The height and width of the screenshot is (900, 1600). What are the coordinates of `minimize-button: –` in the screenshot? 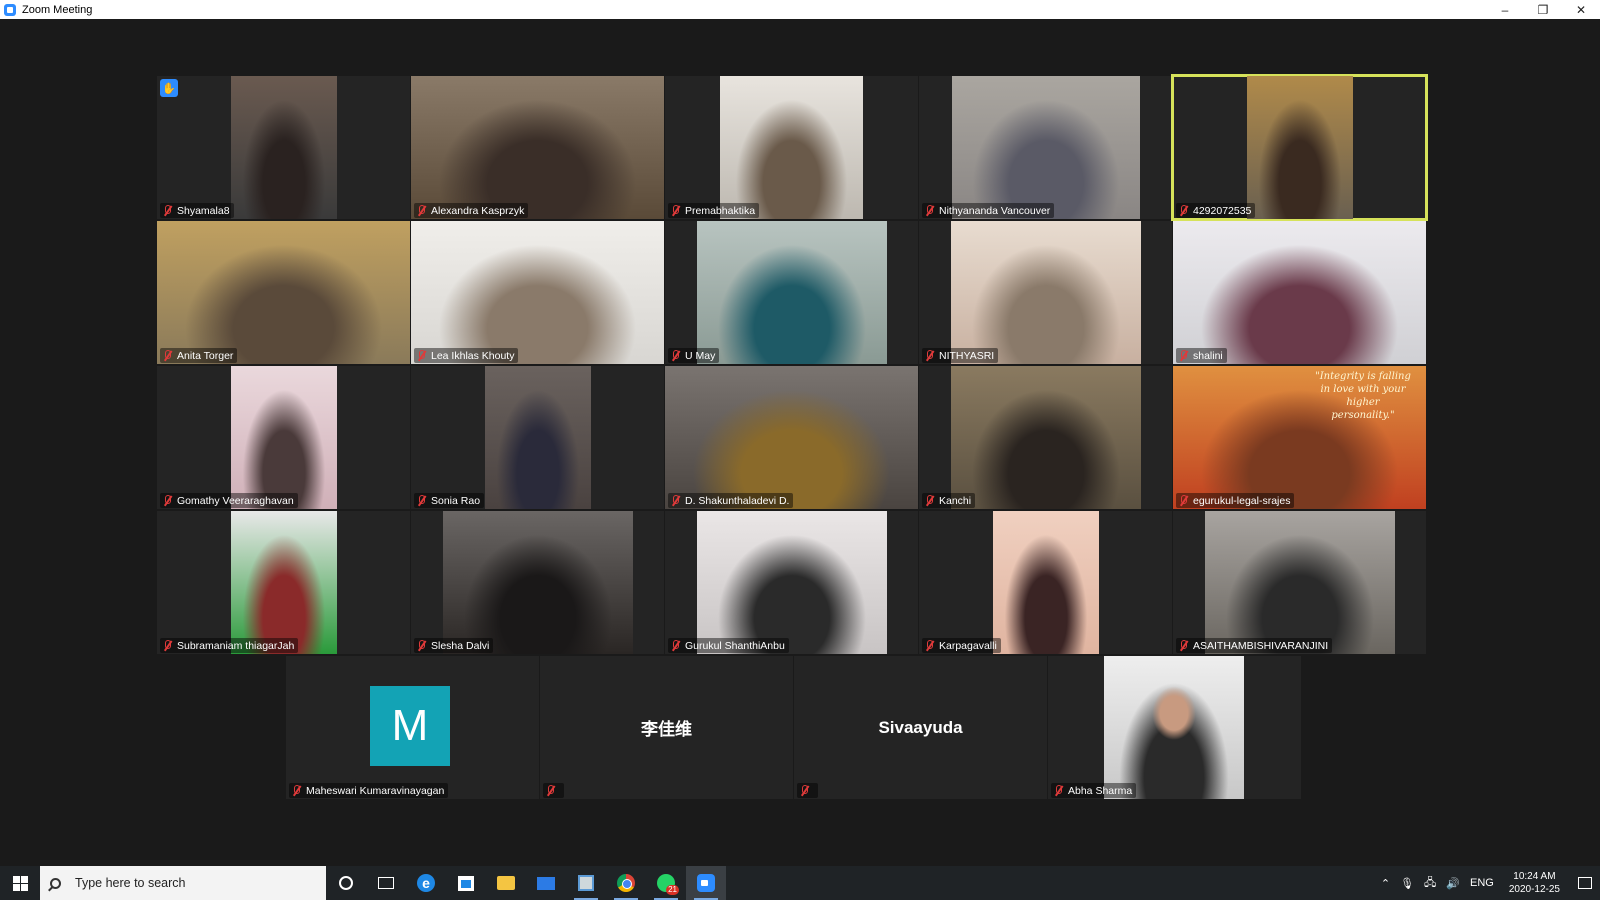 It's located at (1505, 9).